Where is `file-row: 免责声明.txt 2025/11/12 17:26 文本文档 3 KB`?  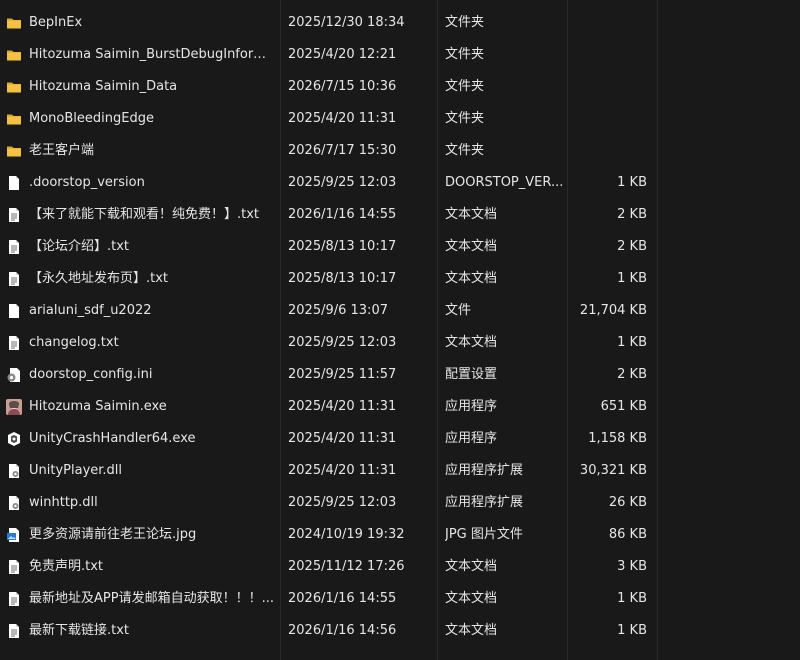
file-row: 免责声明.txt 2025/11/12 17:26 文本文档 3 KB is located at coordinates (400, 567).